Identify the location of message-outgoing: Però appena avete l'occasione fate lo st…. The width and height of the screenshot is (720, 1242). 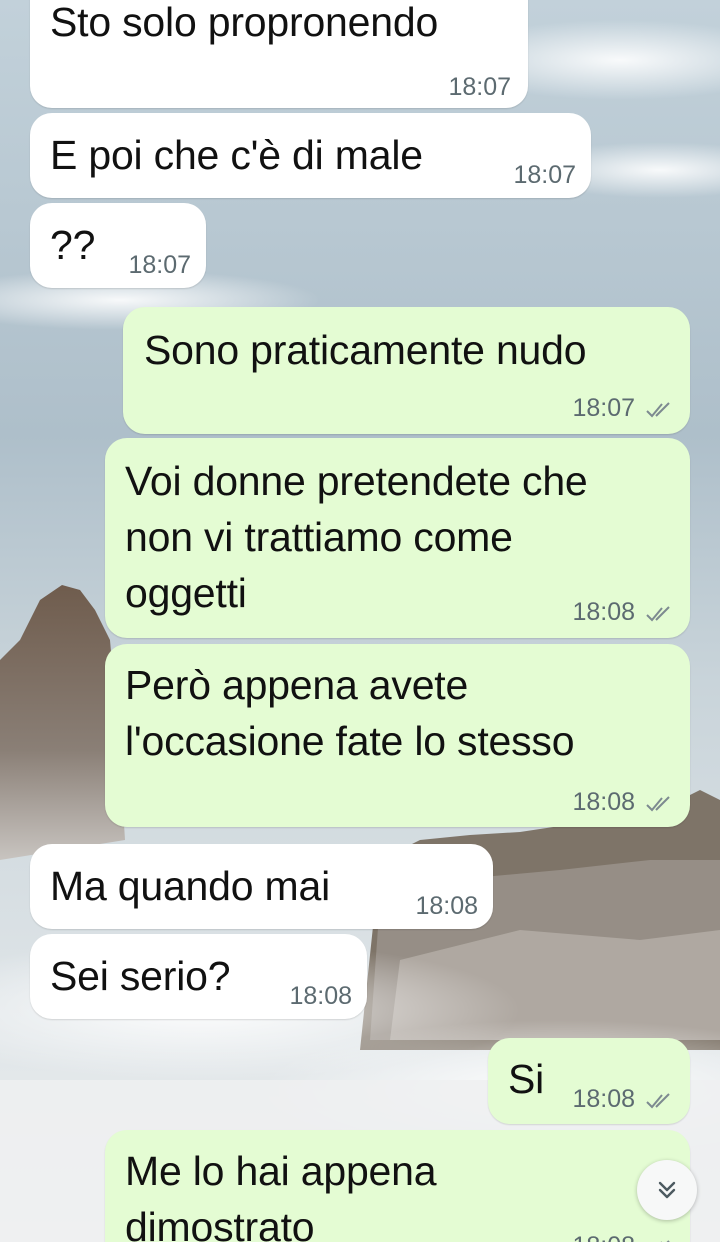
(397, 735).